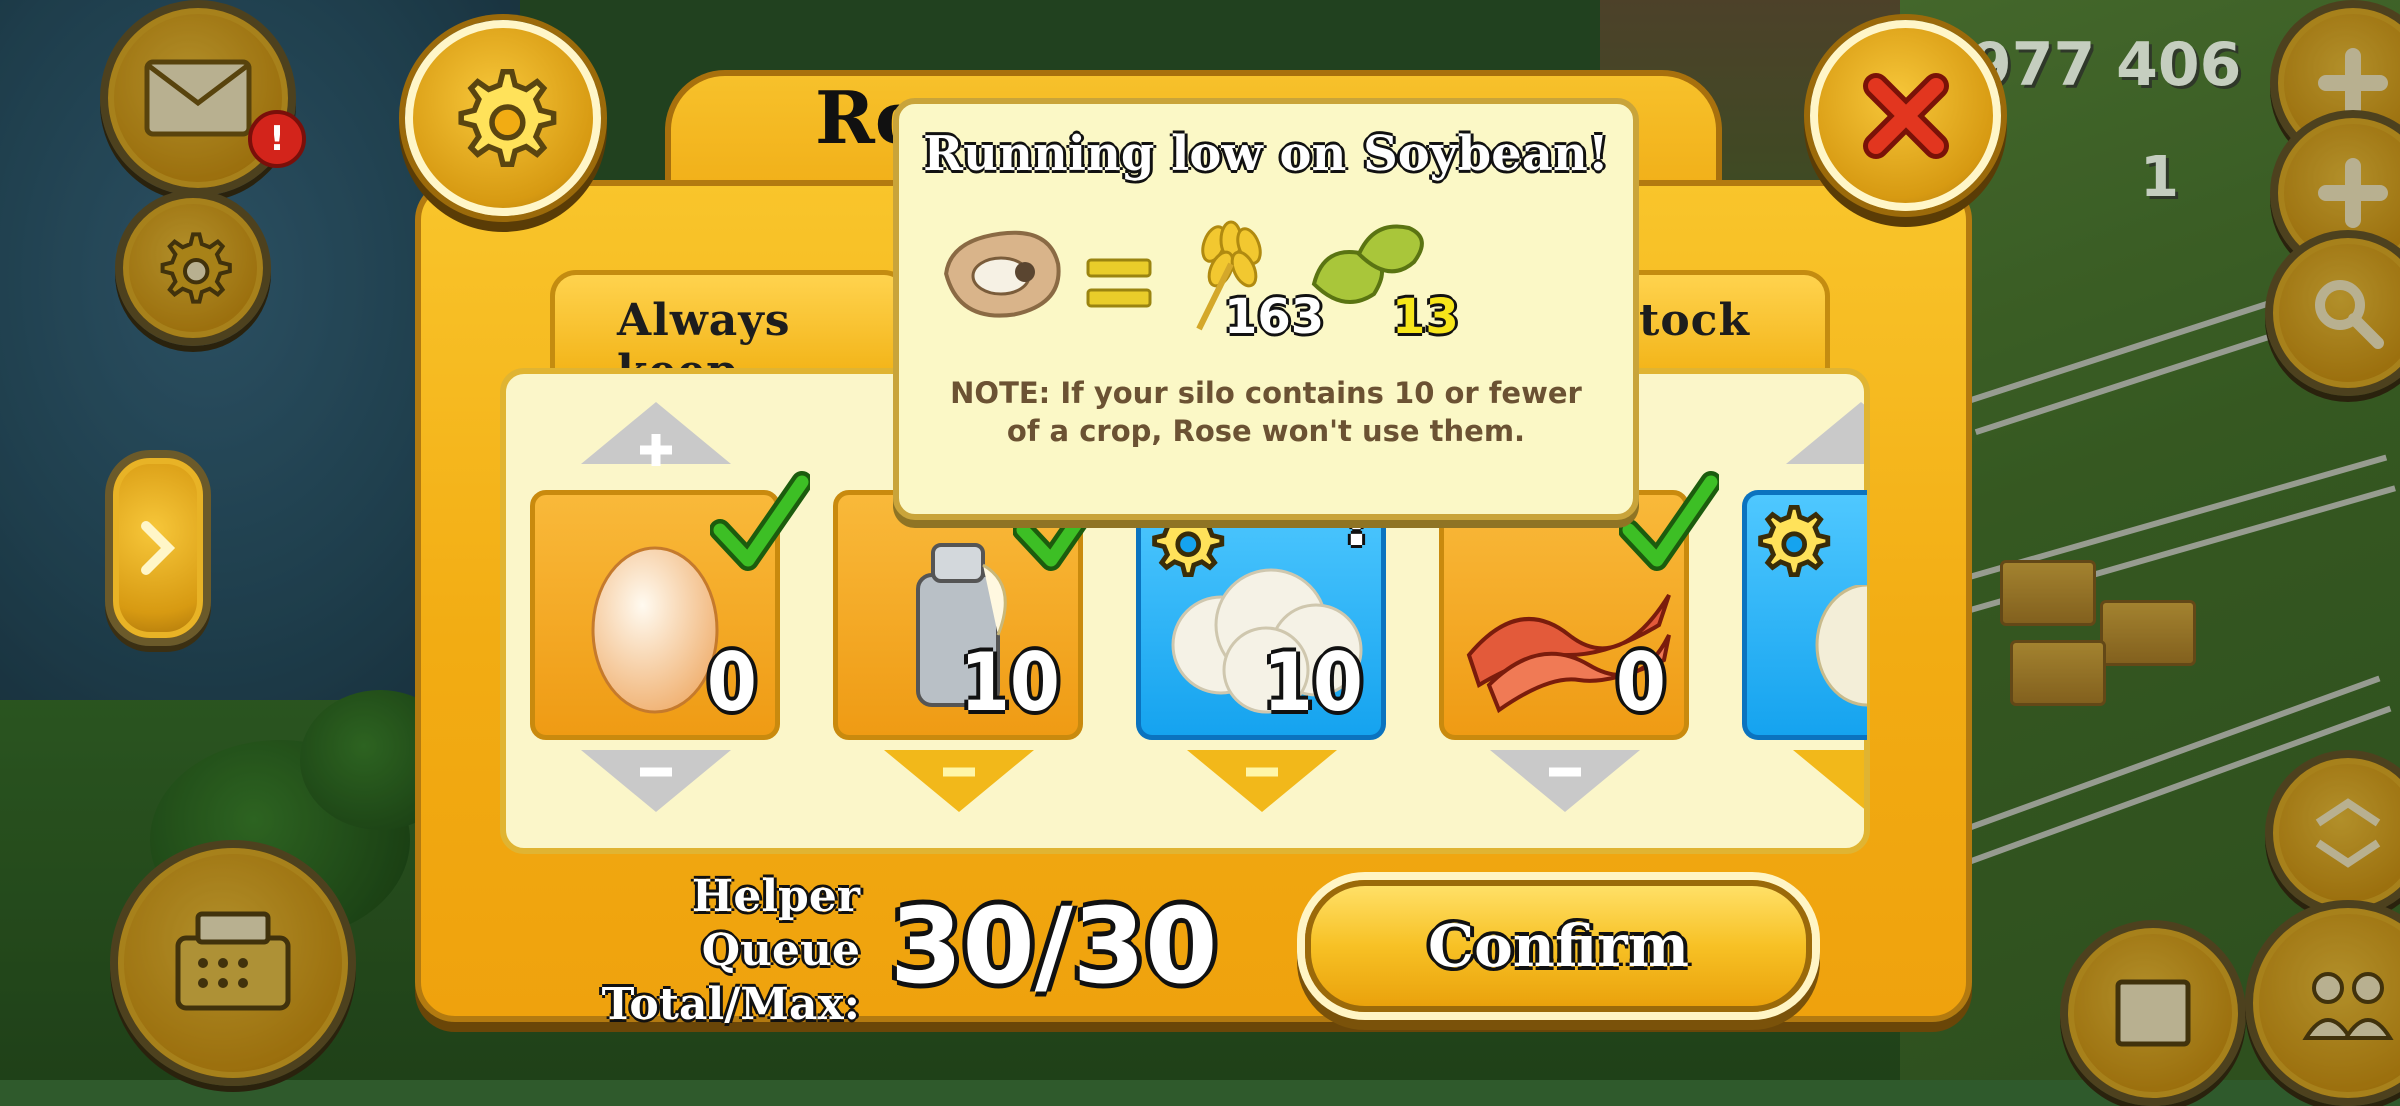  Describe the element at coordinates (775, 923) in the screenshot. I see `helper-queue-label-line1: Helper Queue` at that location.